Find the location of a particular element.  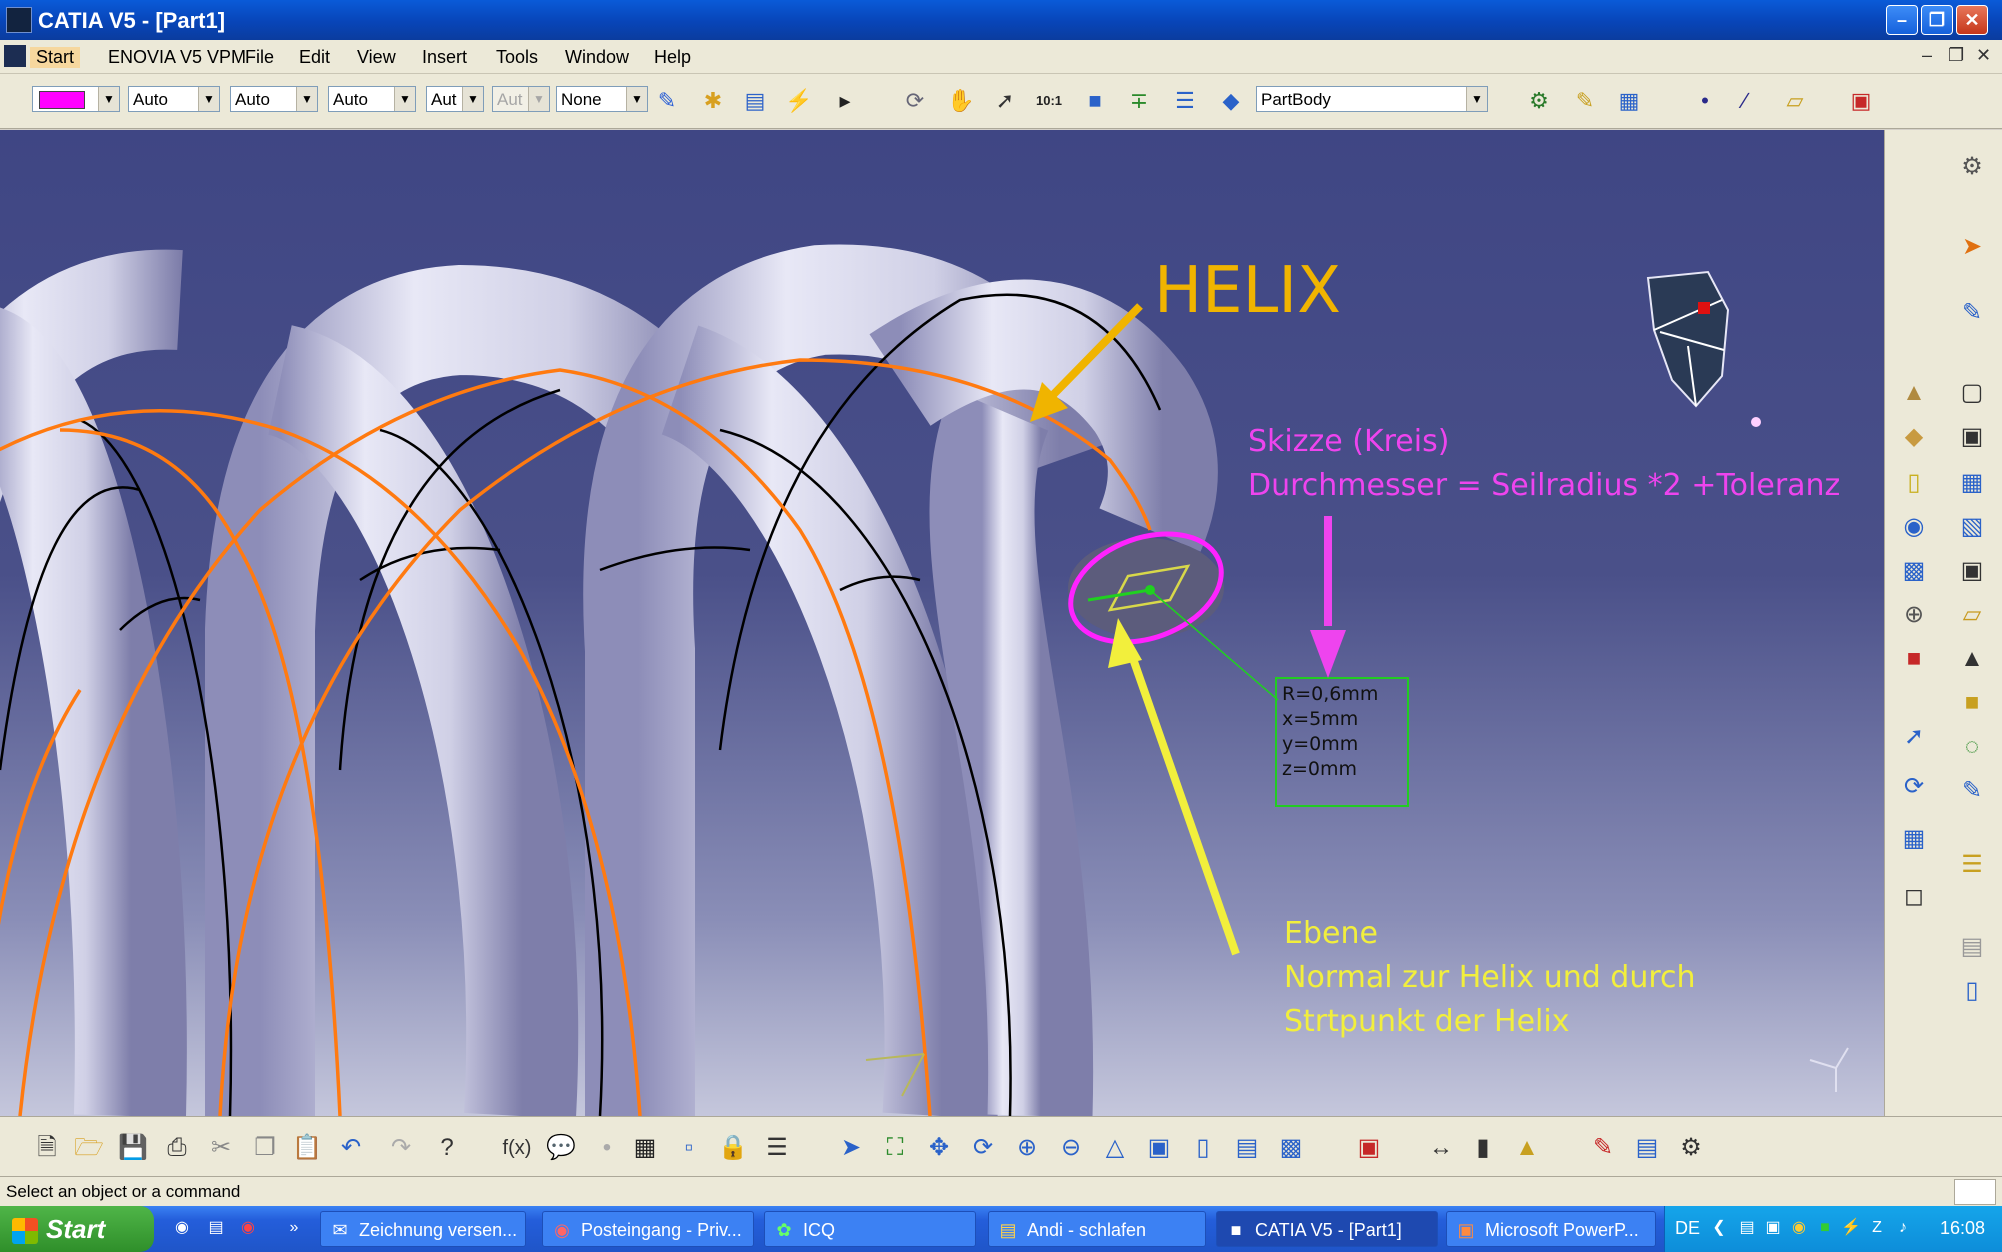

paste-icon: 📋 is located at coordinates (307, 1148).